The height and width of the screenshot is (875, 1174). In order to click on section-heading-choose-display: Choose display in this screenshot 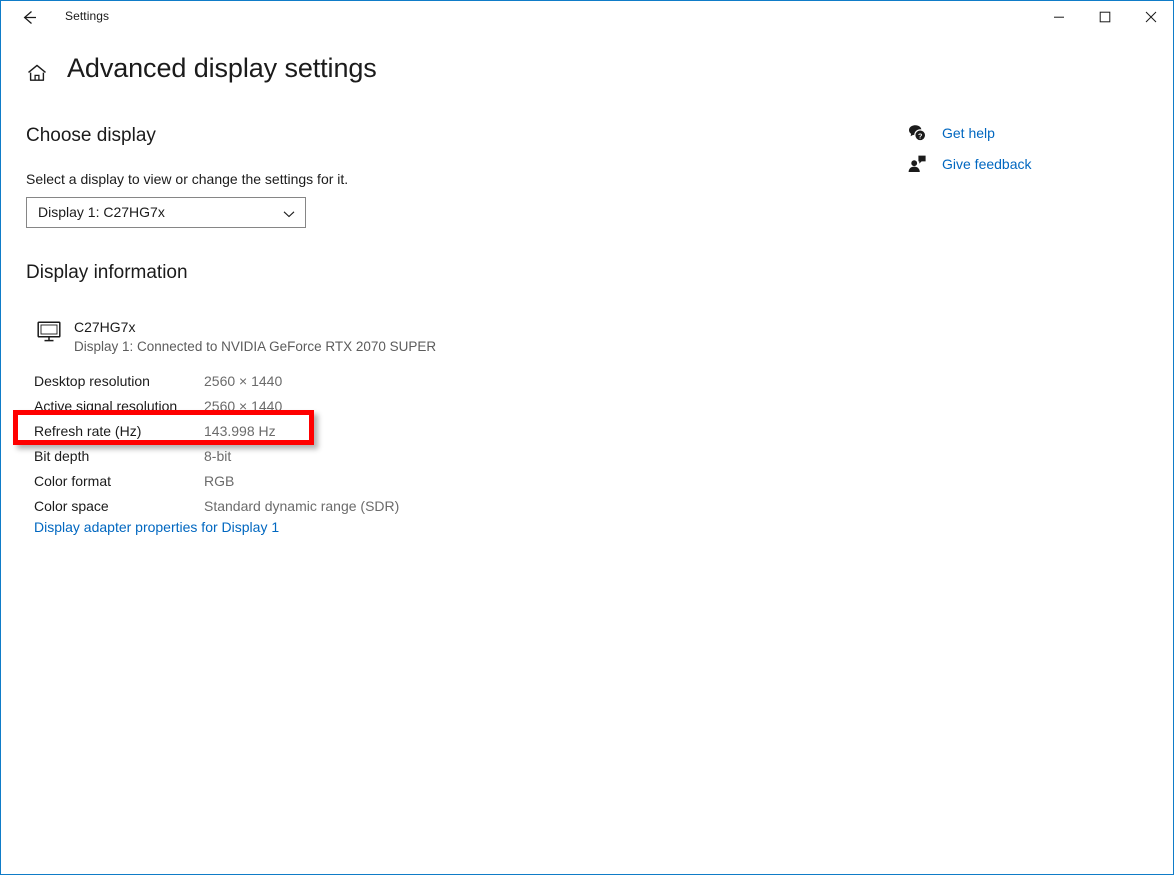, I will do `click(91, 135)`.